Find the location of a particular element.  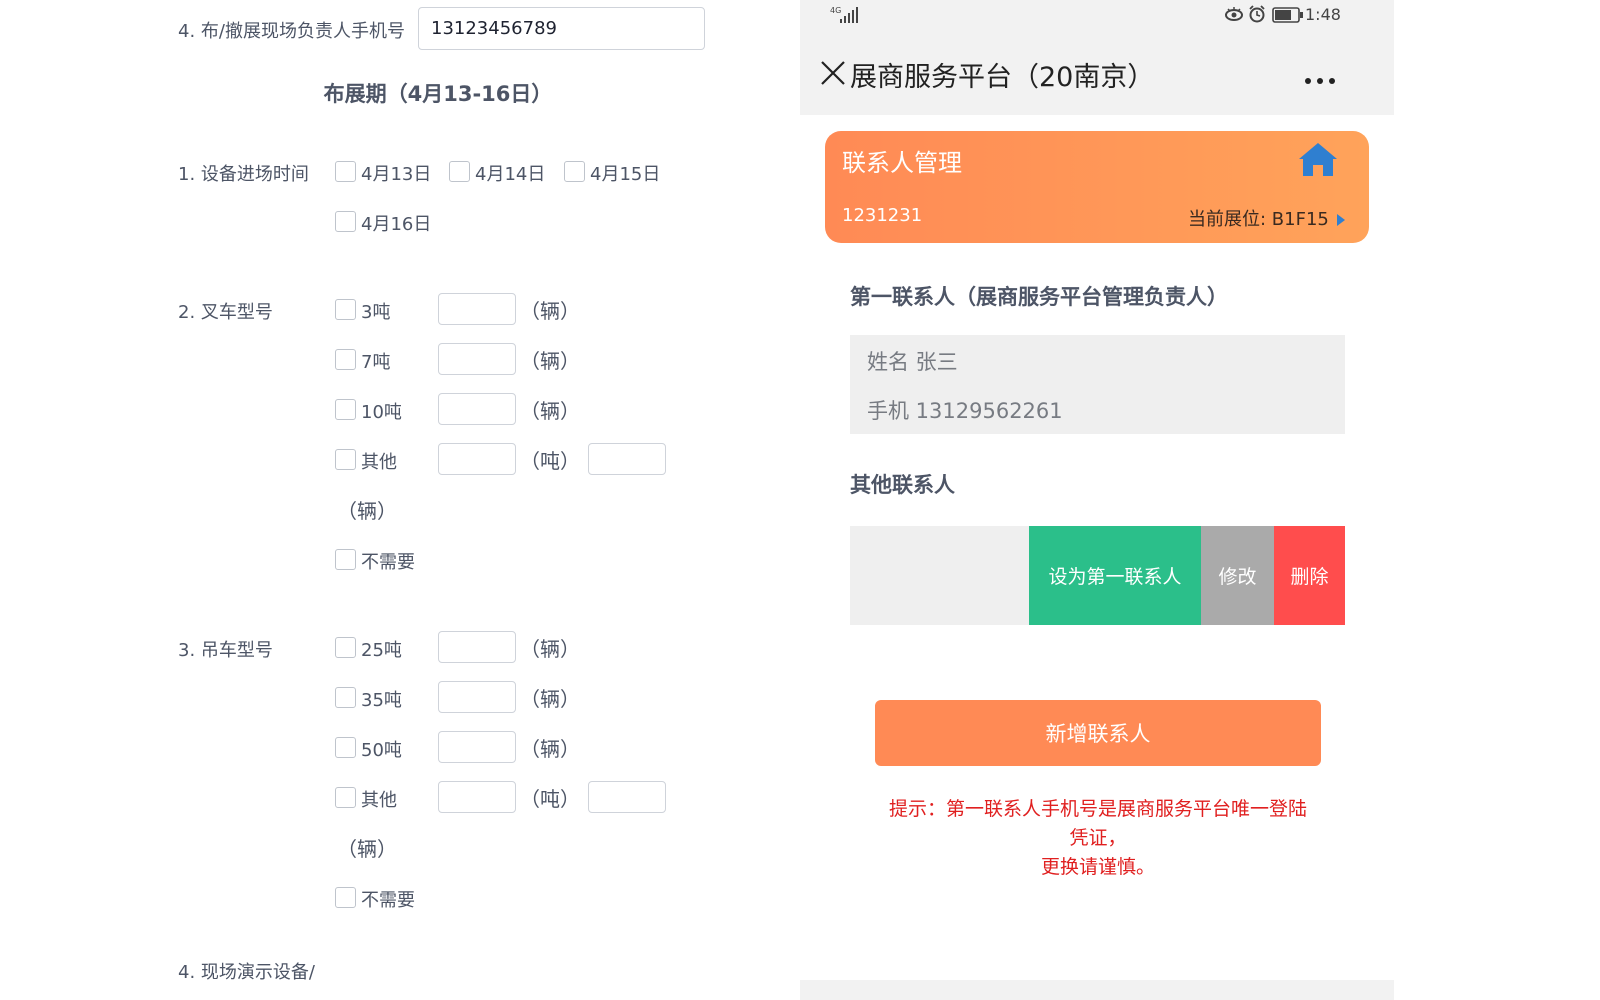

forklift-7t-label: 7吨 is located at coordinates (376, 362).